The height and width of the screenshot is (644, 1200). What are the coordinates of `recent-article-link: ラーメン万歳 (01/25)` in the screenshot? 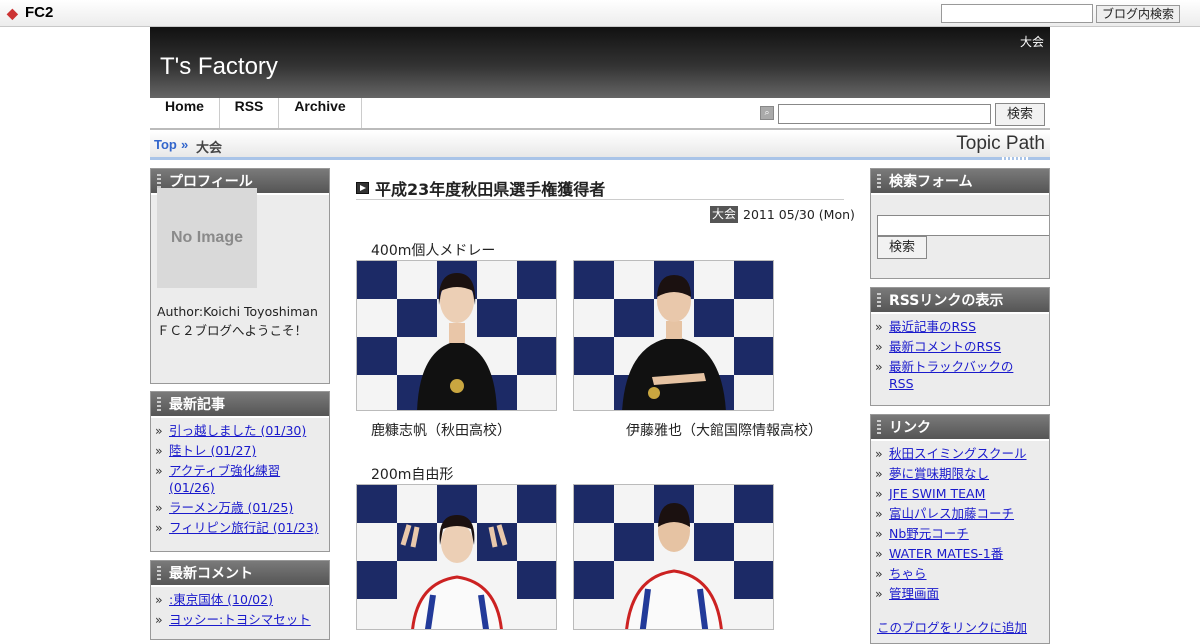 It's located at (240, 507).